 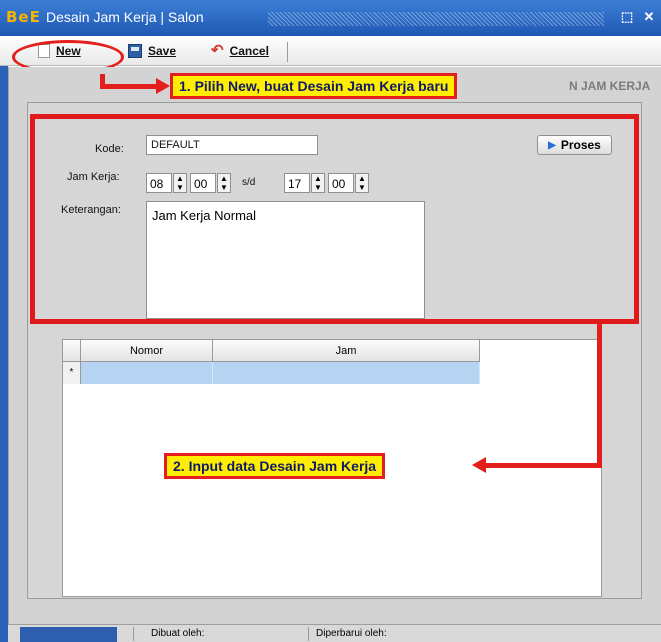 I want to click on grid-header: Nomor Jam, so click(x=271, y=351).